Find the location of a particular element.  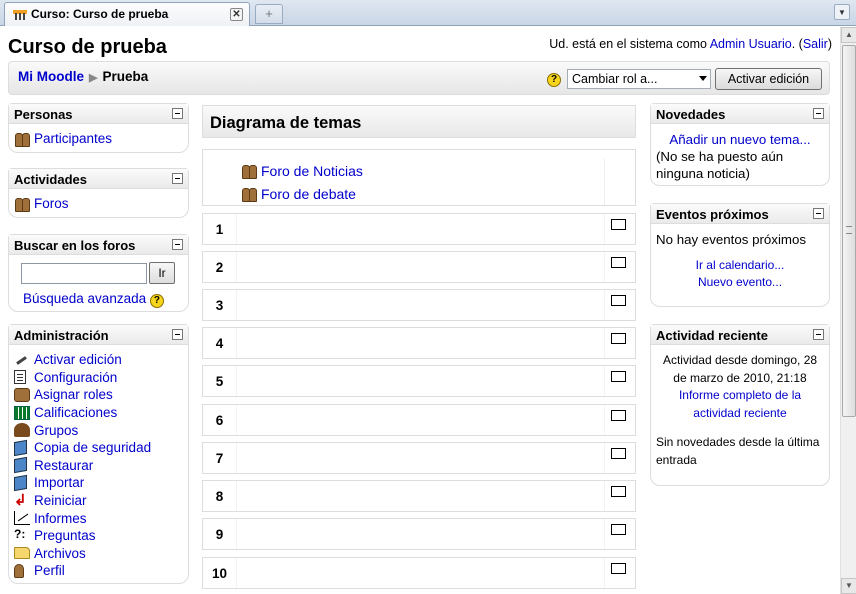

list-item: Participantes is located at coordinates (98, 139).